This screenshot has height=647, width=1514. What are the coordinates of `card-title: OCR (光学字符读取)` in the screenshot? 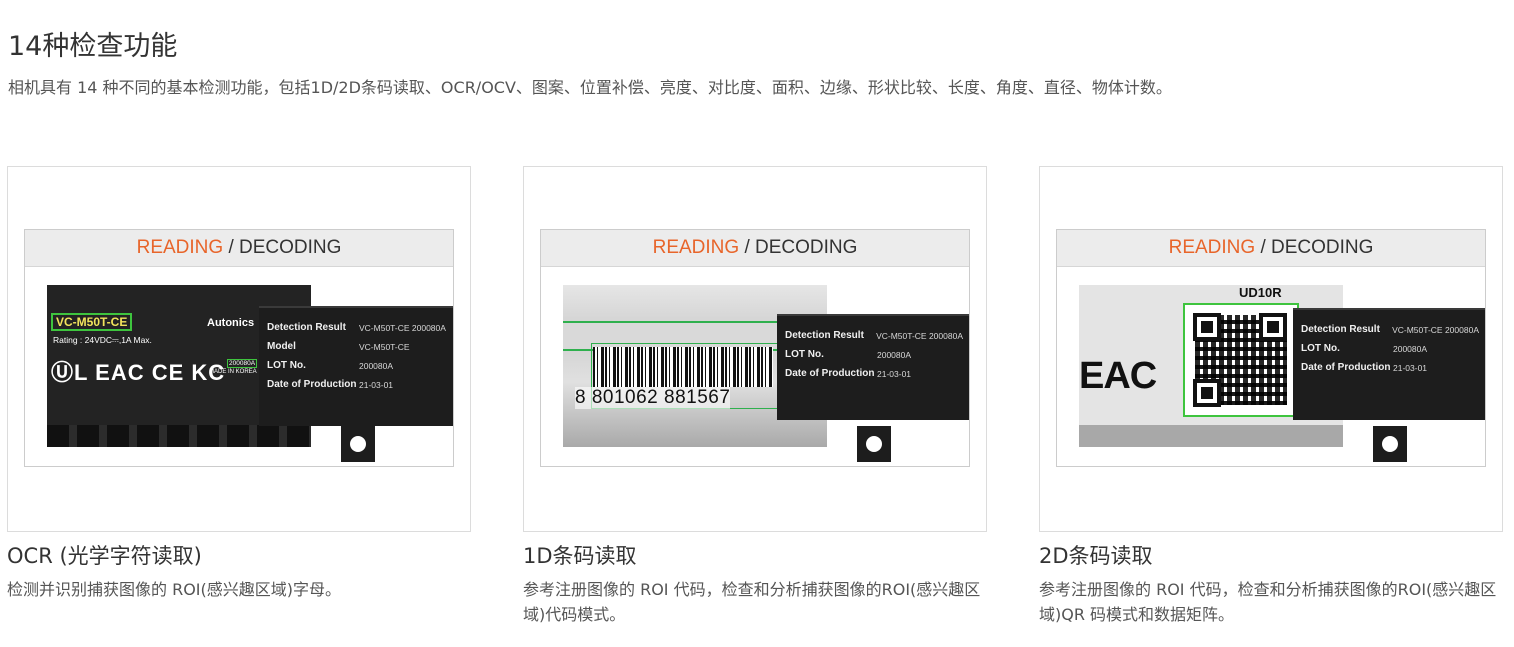 It's located at (104, 556).